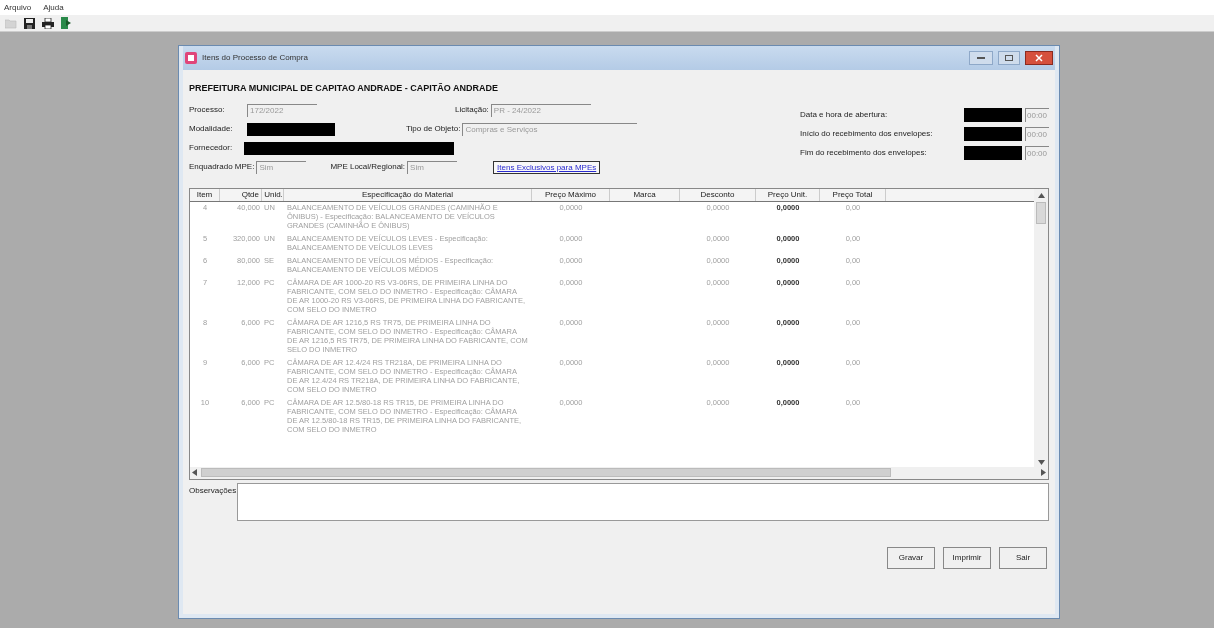 The width and height of the screenshot is (1214, 628). Describe the element at coordinates (255, 58) in the screenshot. I see `window-title: Itens do Processo de Compra` at that location.